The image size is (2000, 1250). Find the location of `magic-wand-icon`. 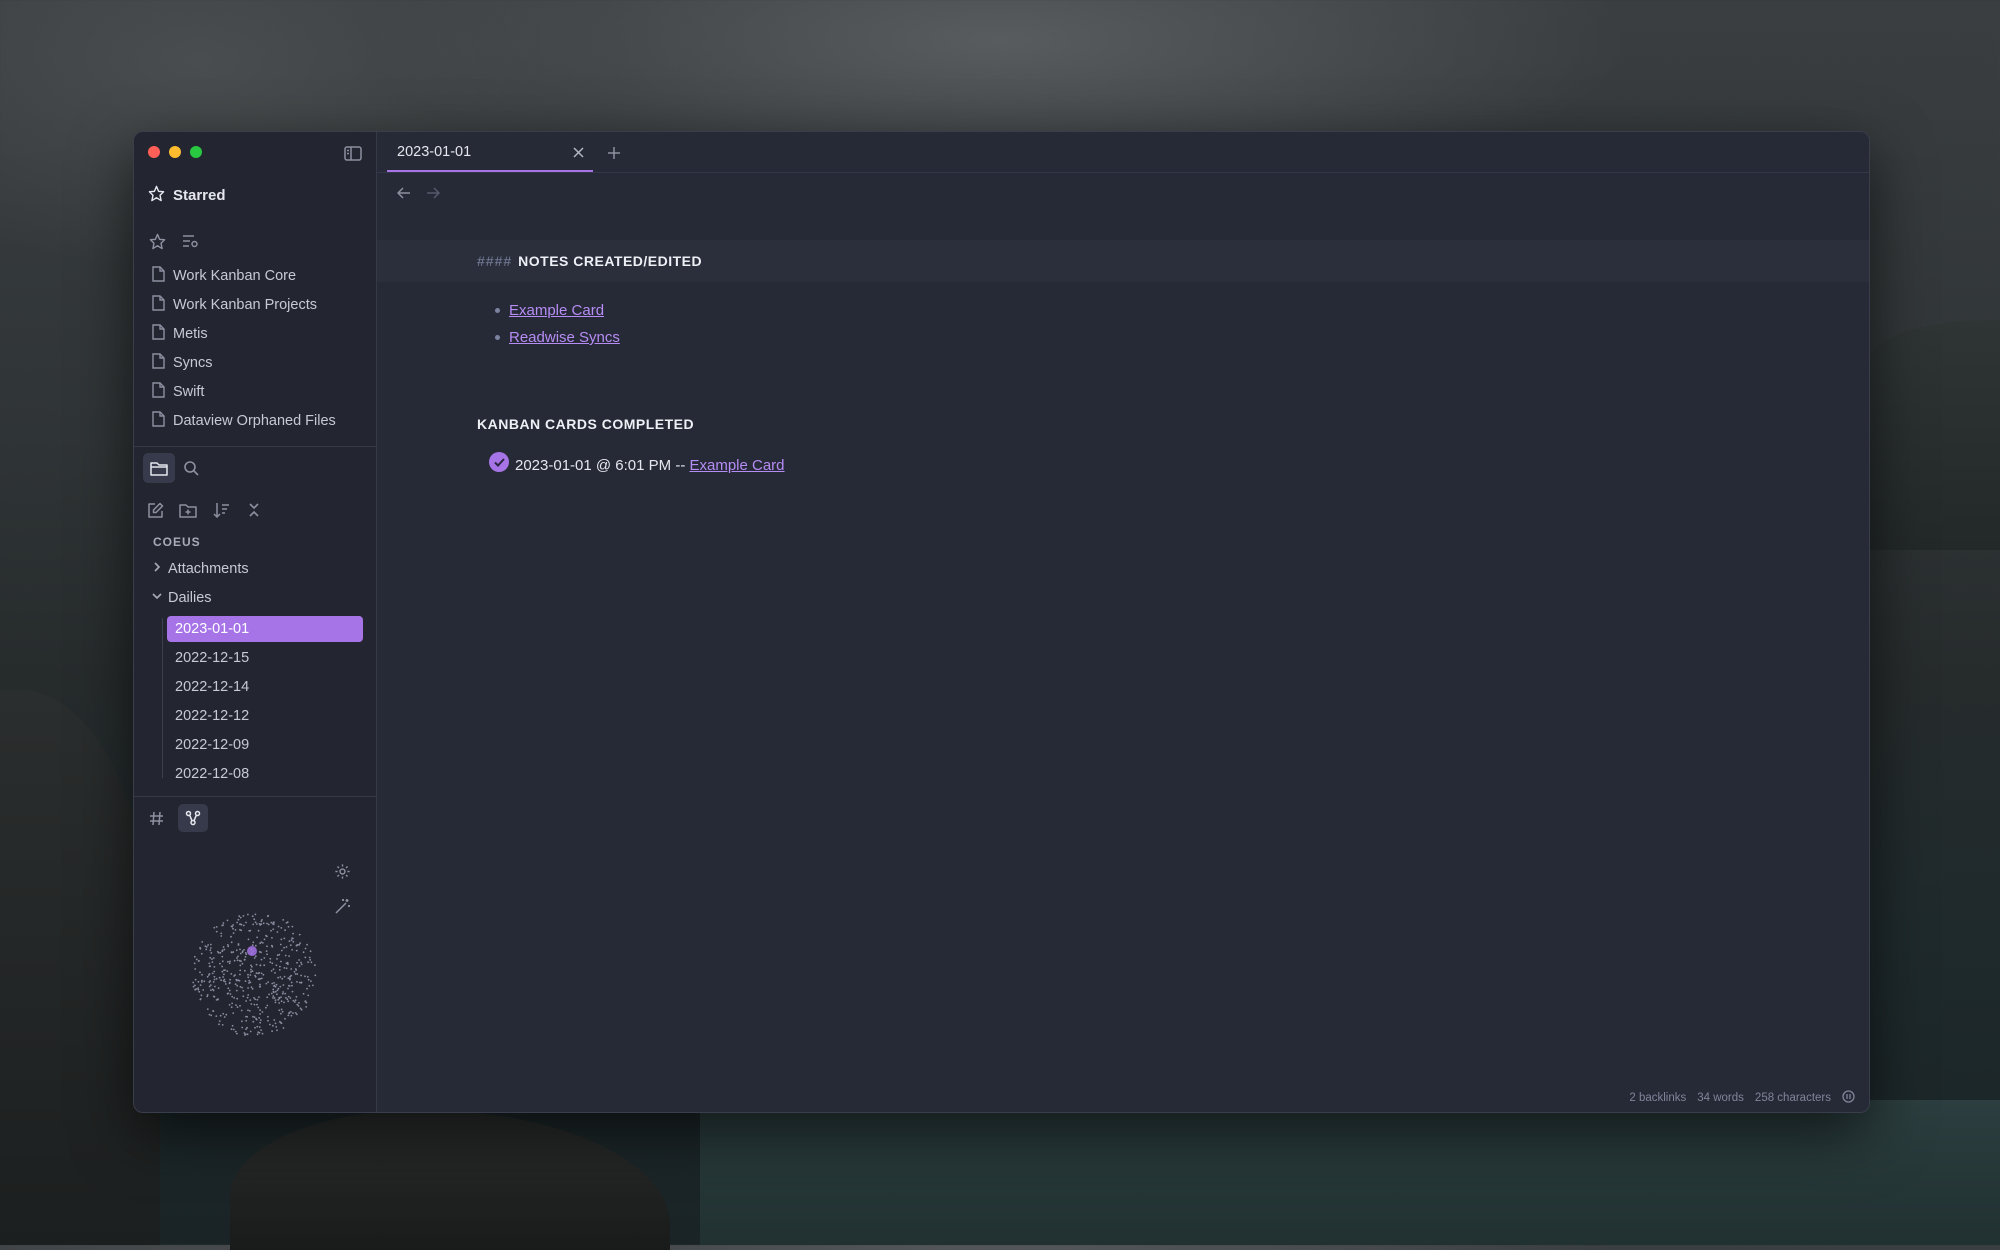

magic-wand-icon is located at coordinates (342, 906).